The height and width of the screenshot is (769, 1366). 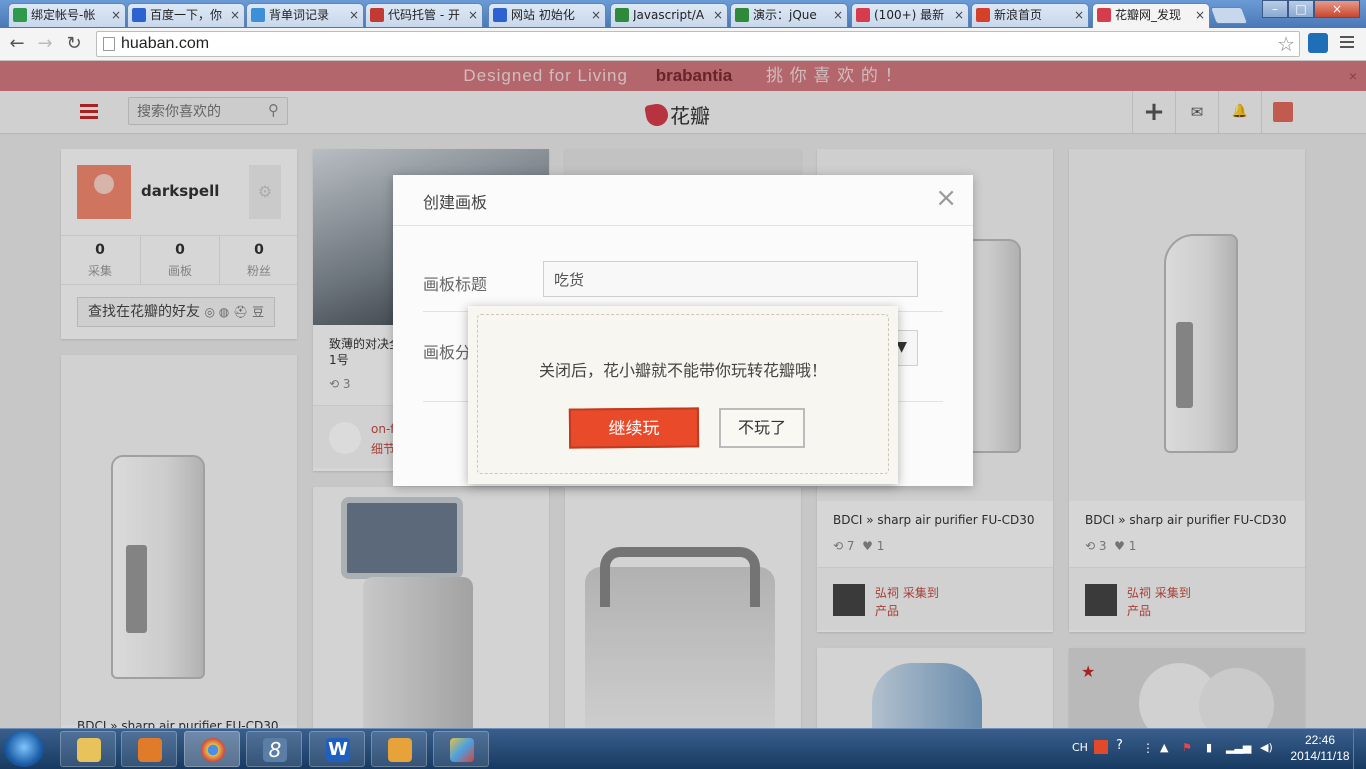 I want to click on taskbar-media-player, so click(x=149, y=749).